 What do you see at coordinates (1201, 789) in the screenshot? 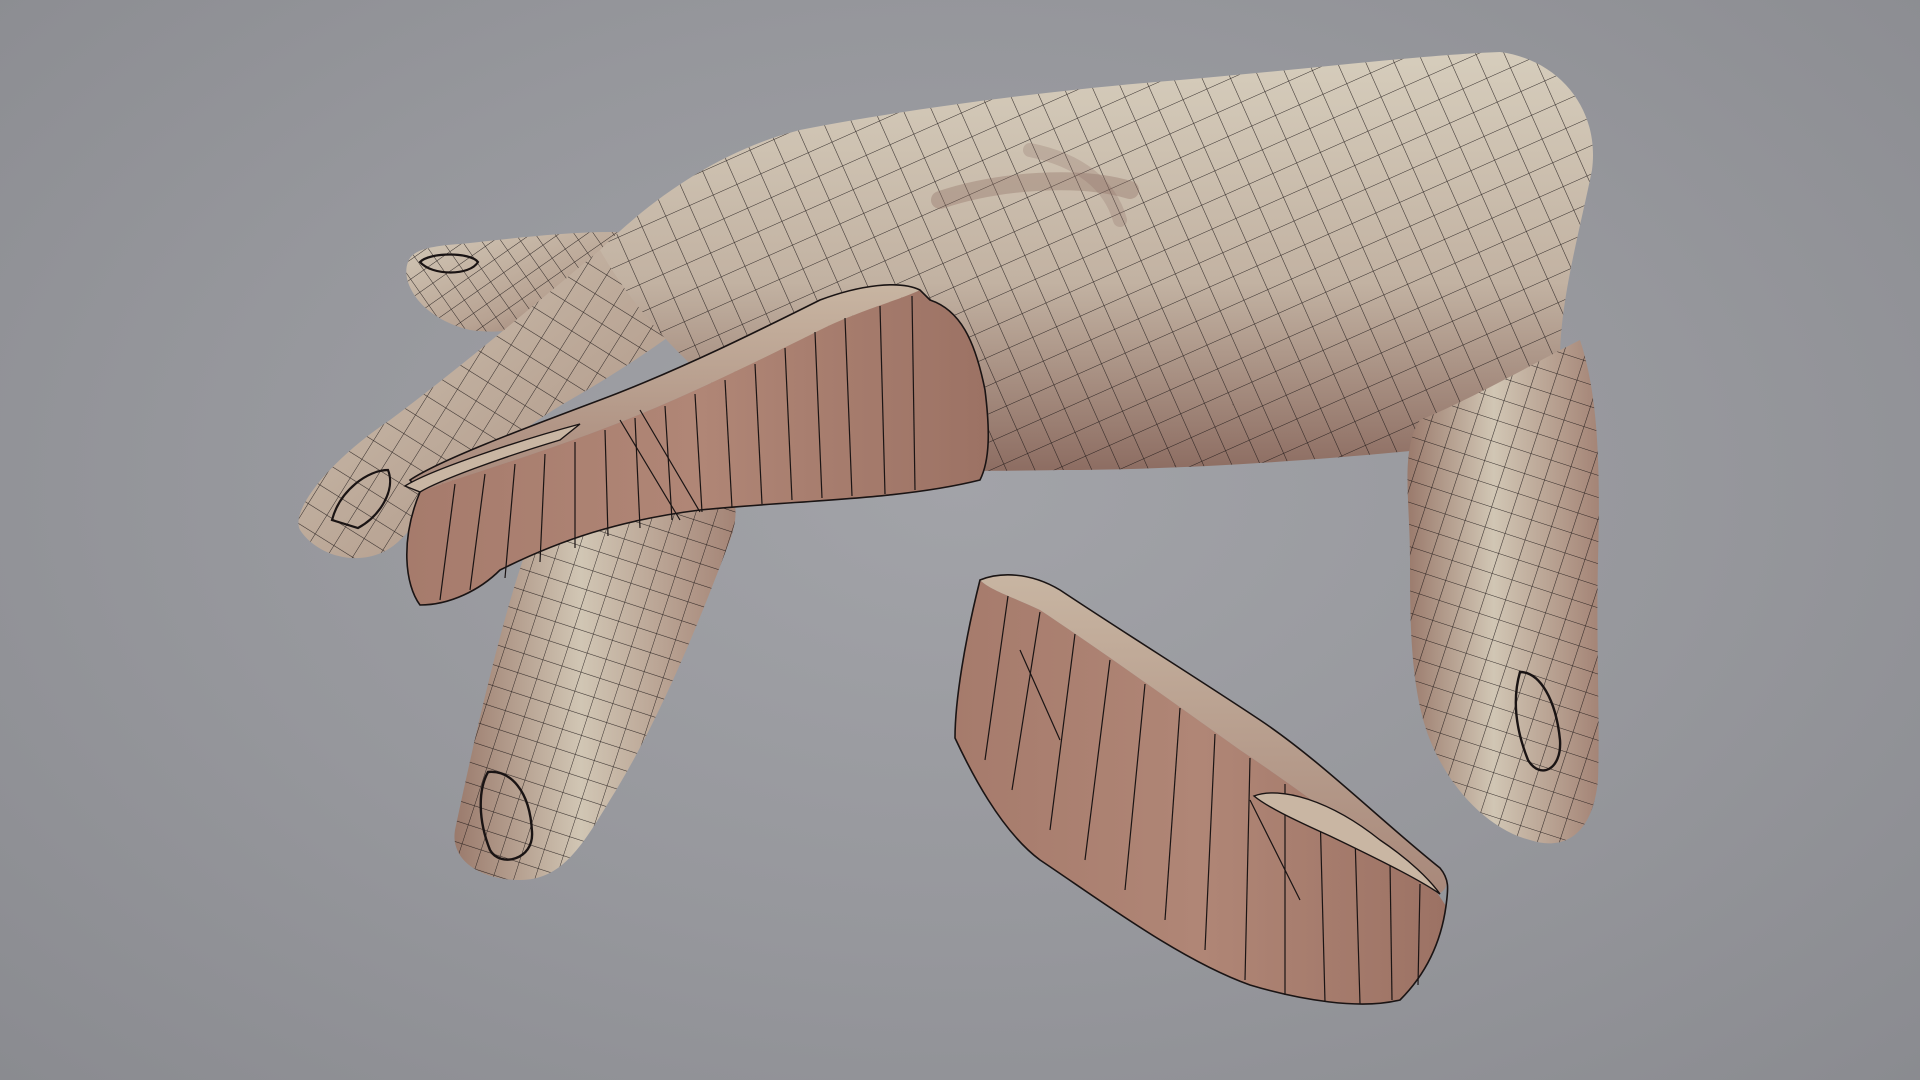
I see `detached-finger-piece` at bounding box center [1201, 789].